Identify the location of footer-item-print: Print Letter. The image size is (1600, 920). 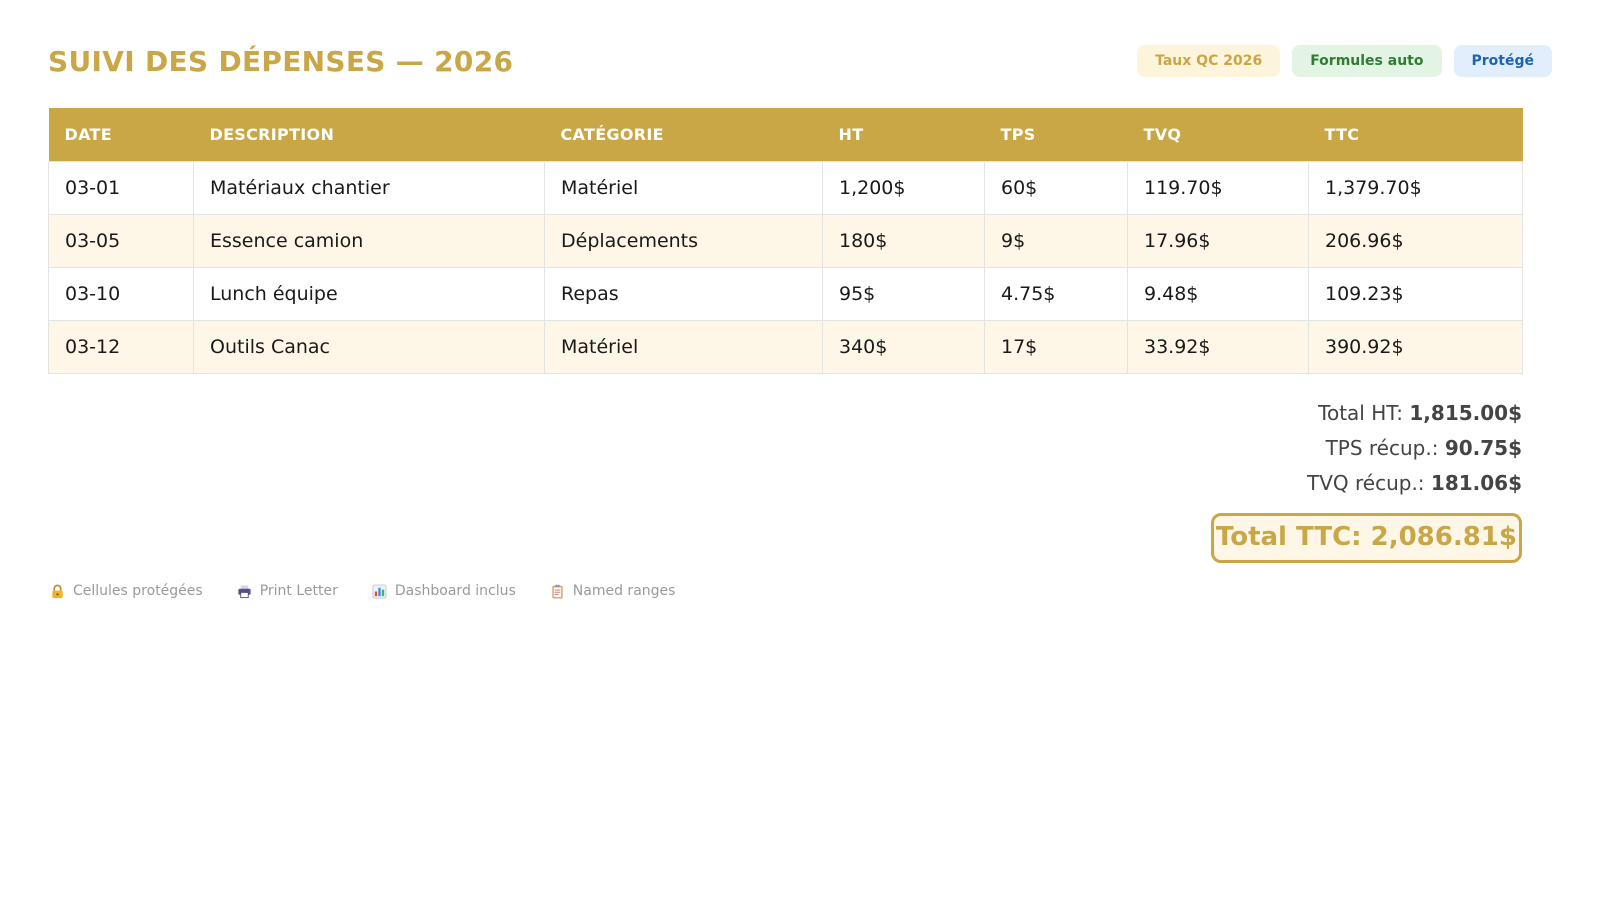
(287, 591).